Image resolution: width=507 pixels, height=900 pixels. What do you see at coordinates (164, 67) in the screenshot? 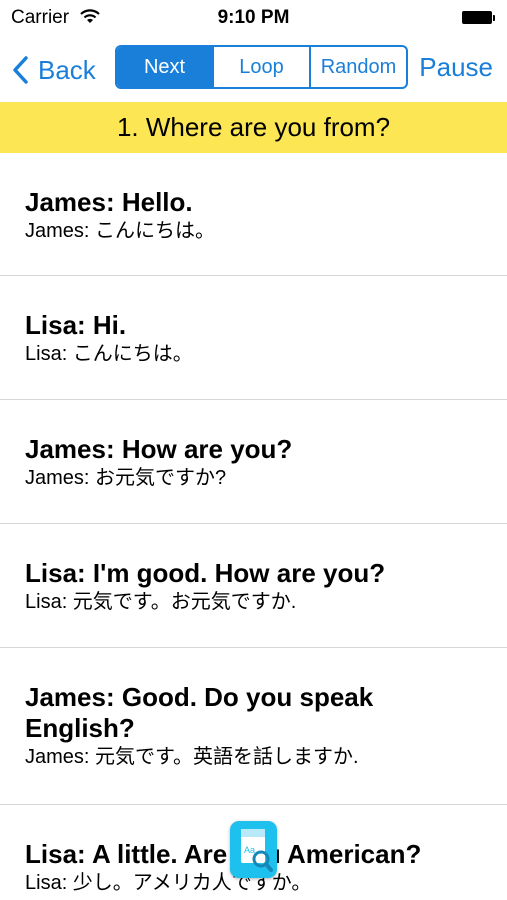
I see `segment-next: Next` at bounding box center [164, 67].